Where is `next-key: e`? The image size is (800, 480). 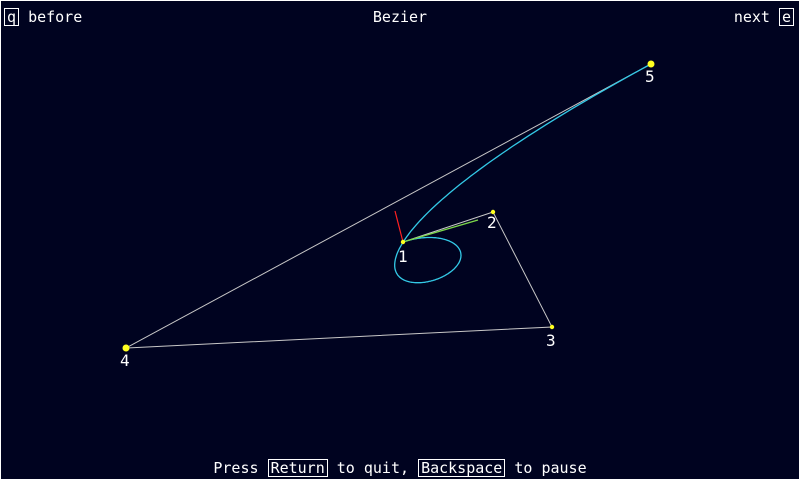 next-key: e is located at coordinates (786, 17).